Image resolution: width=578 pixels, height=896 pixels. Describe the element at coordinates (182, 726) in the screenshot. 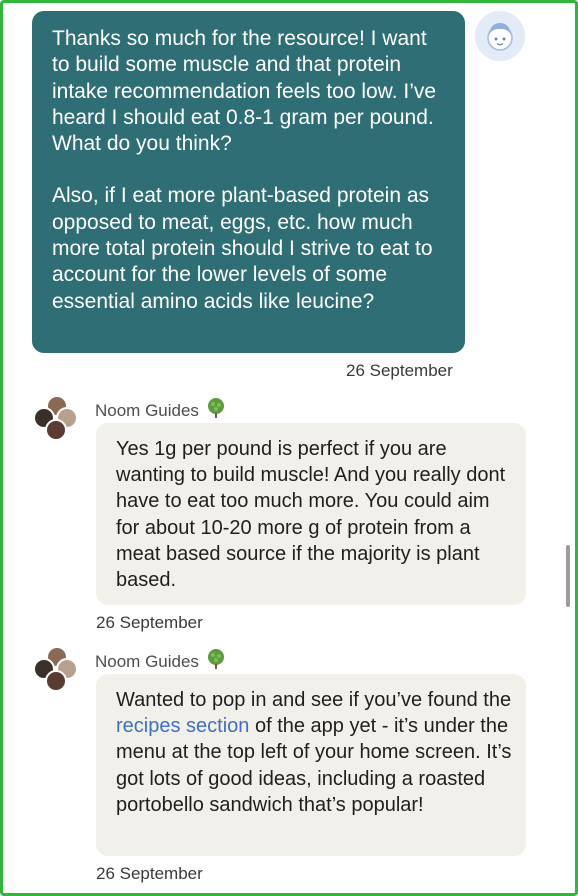

I see `recipes-section-link: recipes section` at that location.